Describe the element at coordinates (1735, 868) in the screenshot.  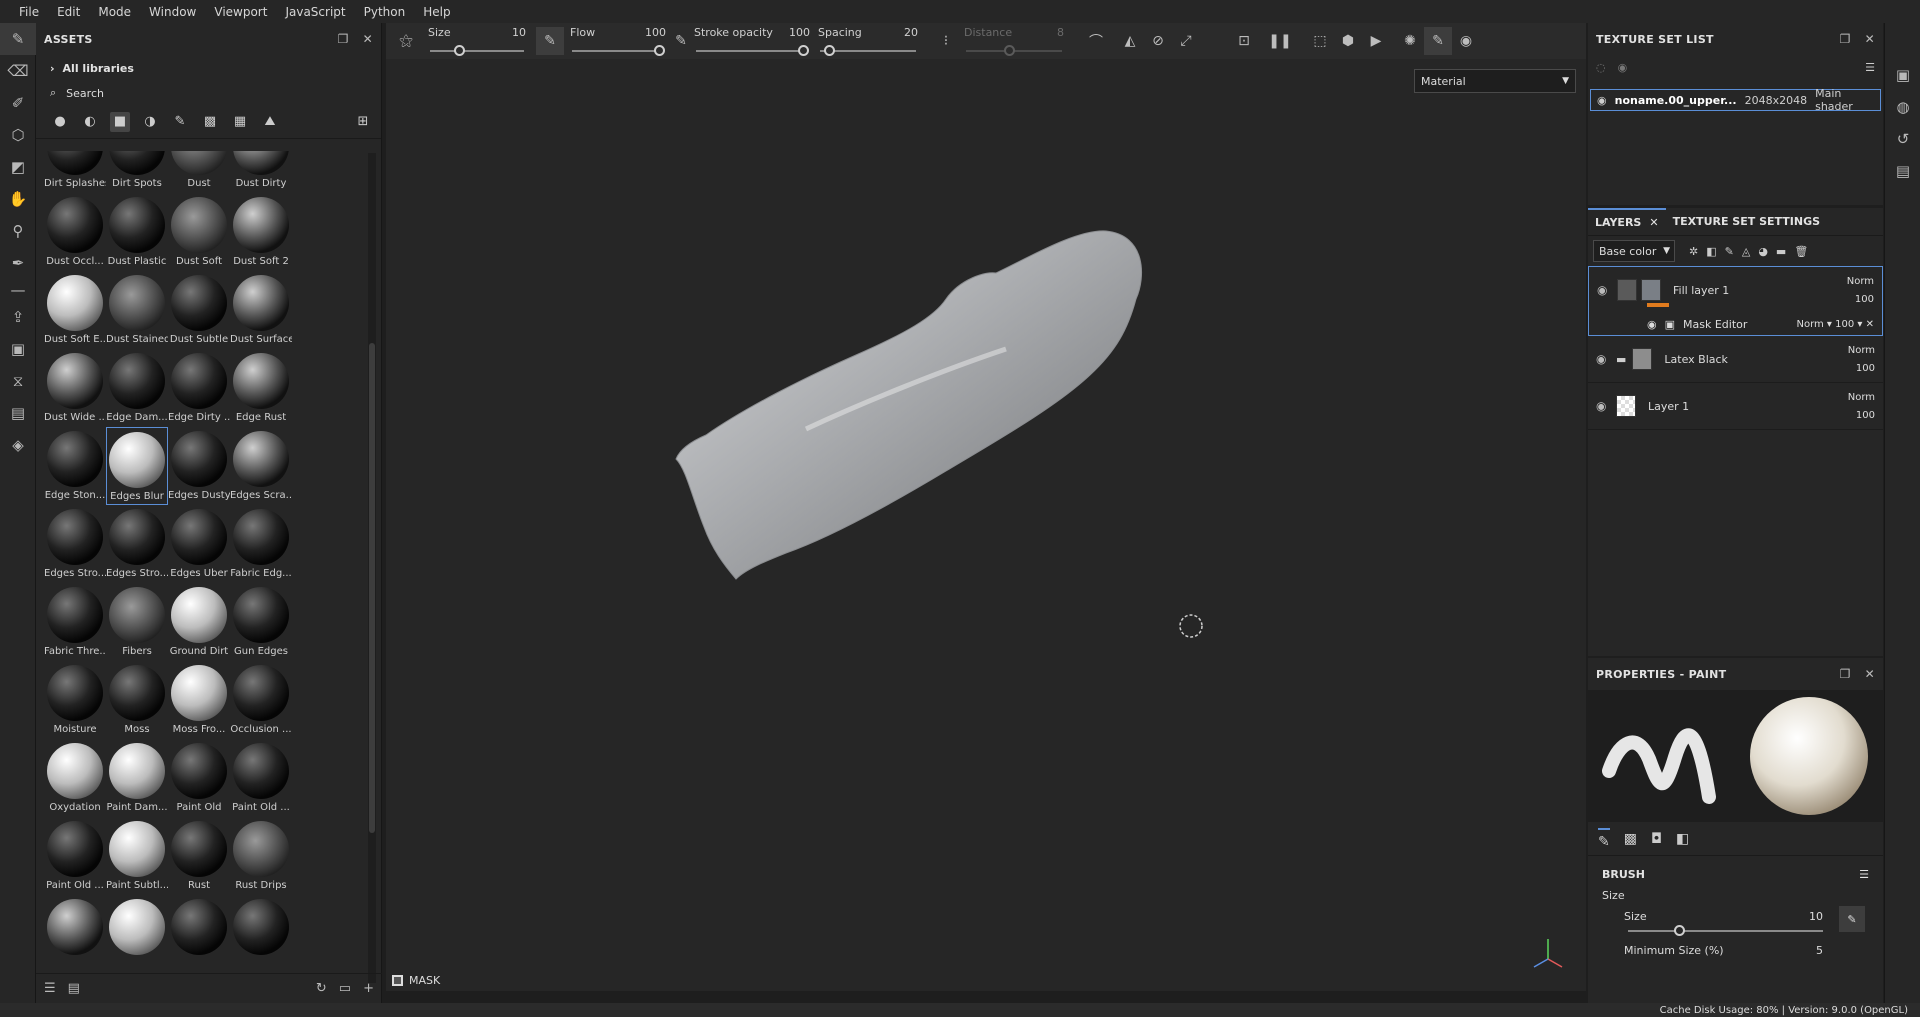
I see `brush-section-header: BRUSH ☰` at that location.